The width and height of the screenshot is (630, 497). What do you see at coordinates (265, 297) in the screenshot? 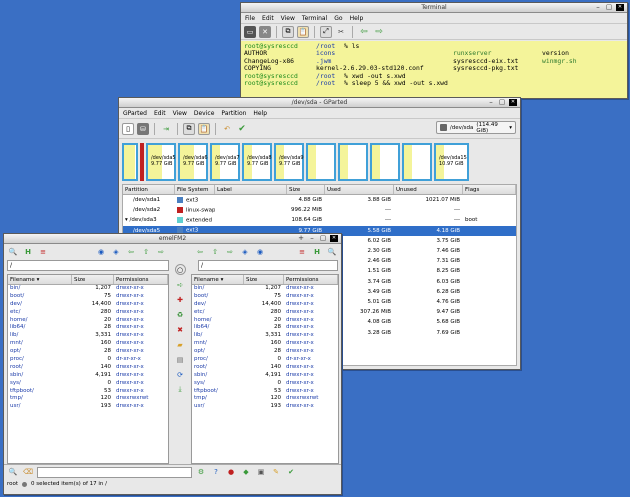
I see `file-row: boot/75 drwxr-xr-x` at bounding box center [265, 297].